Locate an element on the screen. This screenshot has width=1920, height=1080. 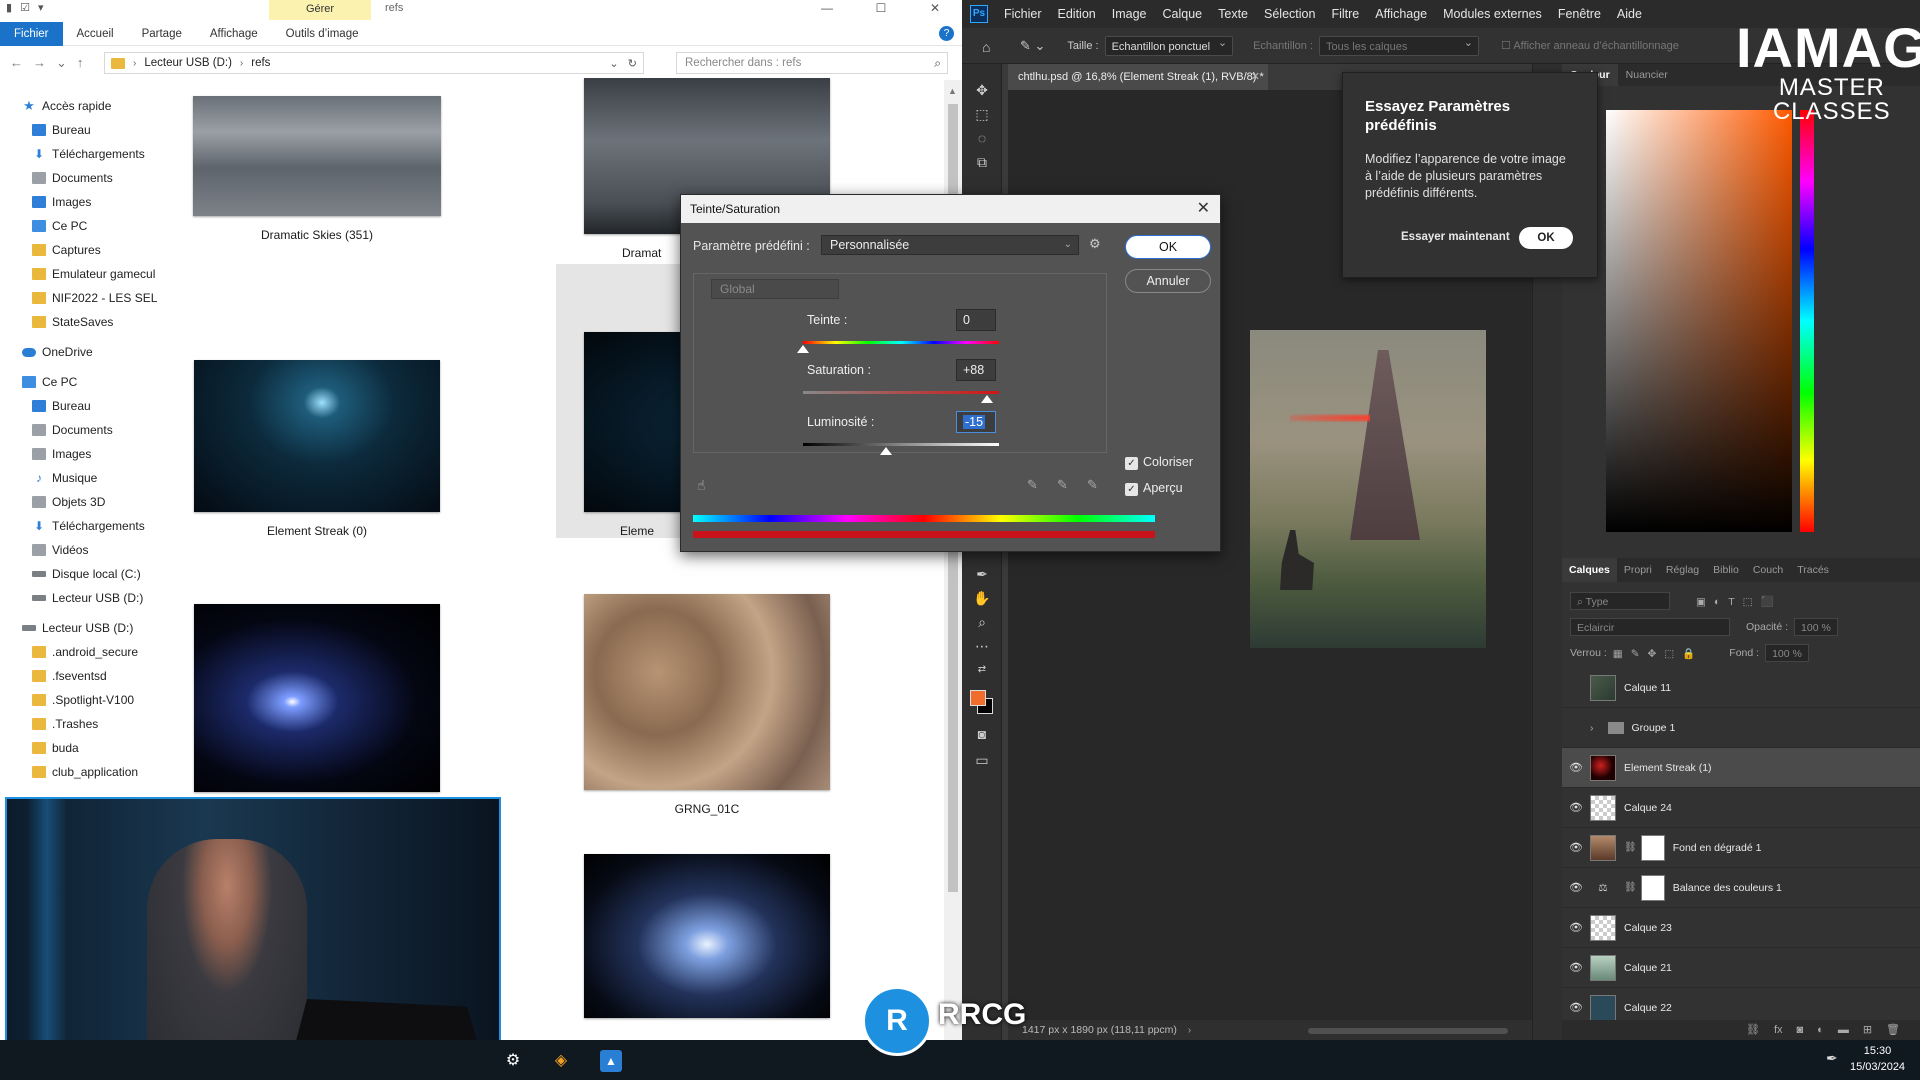
settings-gear-icon: ⚙ is located at coordinates (513, 1061).